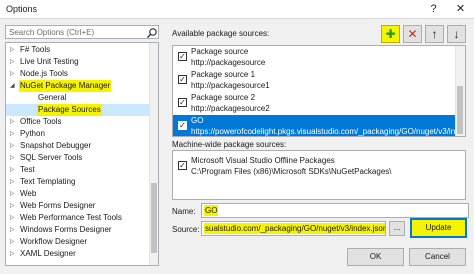 This screenshot has height=274, width=474. Describe the element at coordinates (223, 74) in the screenshot. I see `source-name: Package source 1` at that location.